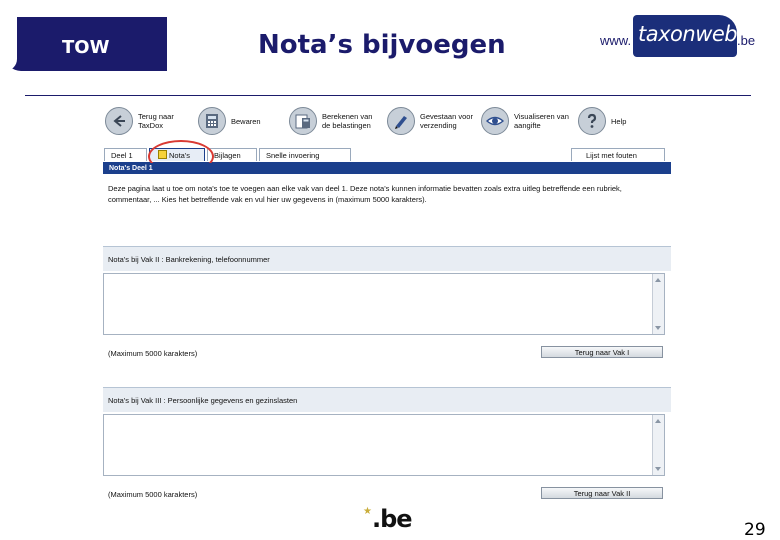 This screenshot has height=540, width=780. Describe the element at coordinates (305, 154) in the screenshot. I see `tab-snelle-invoering: Snelle invoering` at that location.